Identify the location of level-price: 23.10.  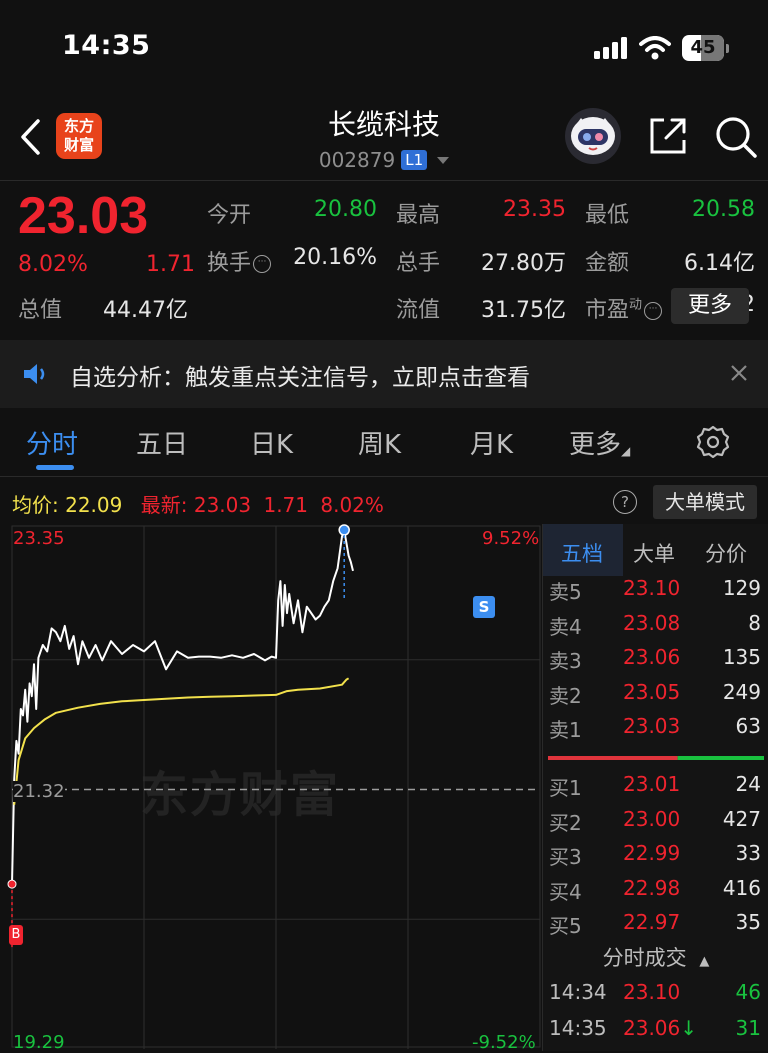
(652, 588).